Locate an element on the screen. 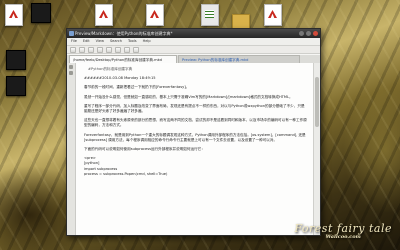 The image size is (400, 250). minimize-icon is located at coordinates (301, 33).